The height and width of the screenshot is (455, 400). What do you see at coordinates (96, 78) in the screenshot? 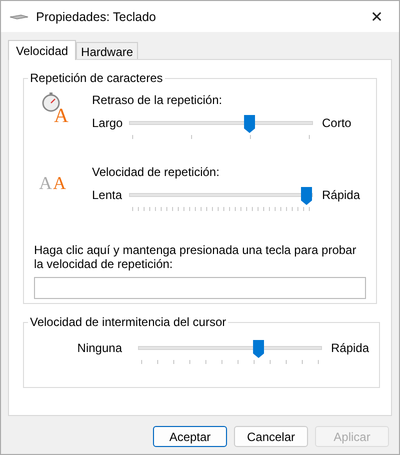
I see `group-title: Repetición de caracteres` at bounding box center [96, 78].